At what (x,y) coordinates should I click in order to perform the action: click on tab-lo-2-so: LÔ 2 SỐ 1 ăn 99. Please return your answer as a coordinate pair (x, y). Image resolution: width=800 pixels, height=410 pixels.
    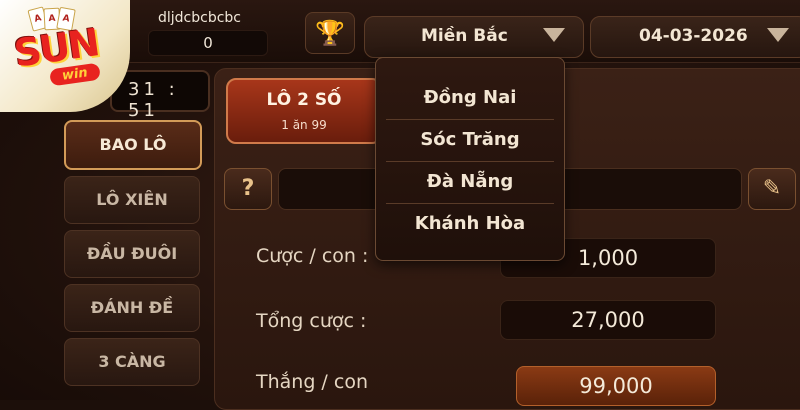
    Looking at the image, I should click on (304, 111).